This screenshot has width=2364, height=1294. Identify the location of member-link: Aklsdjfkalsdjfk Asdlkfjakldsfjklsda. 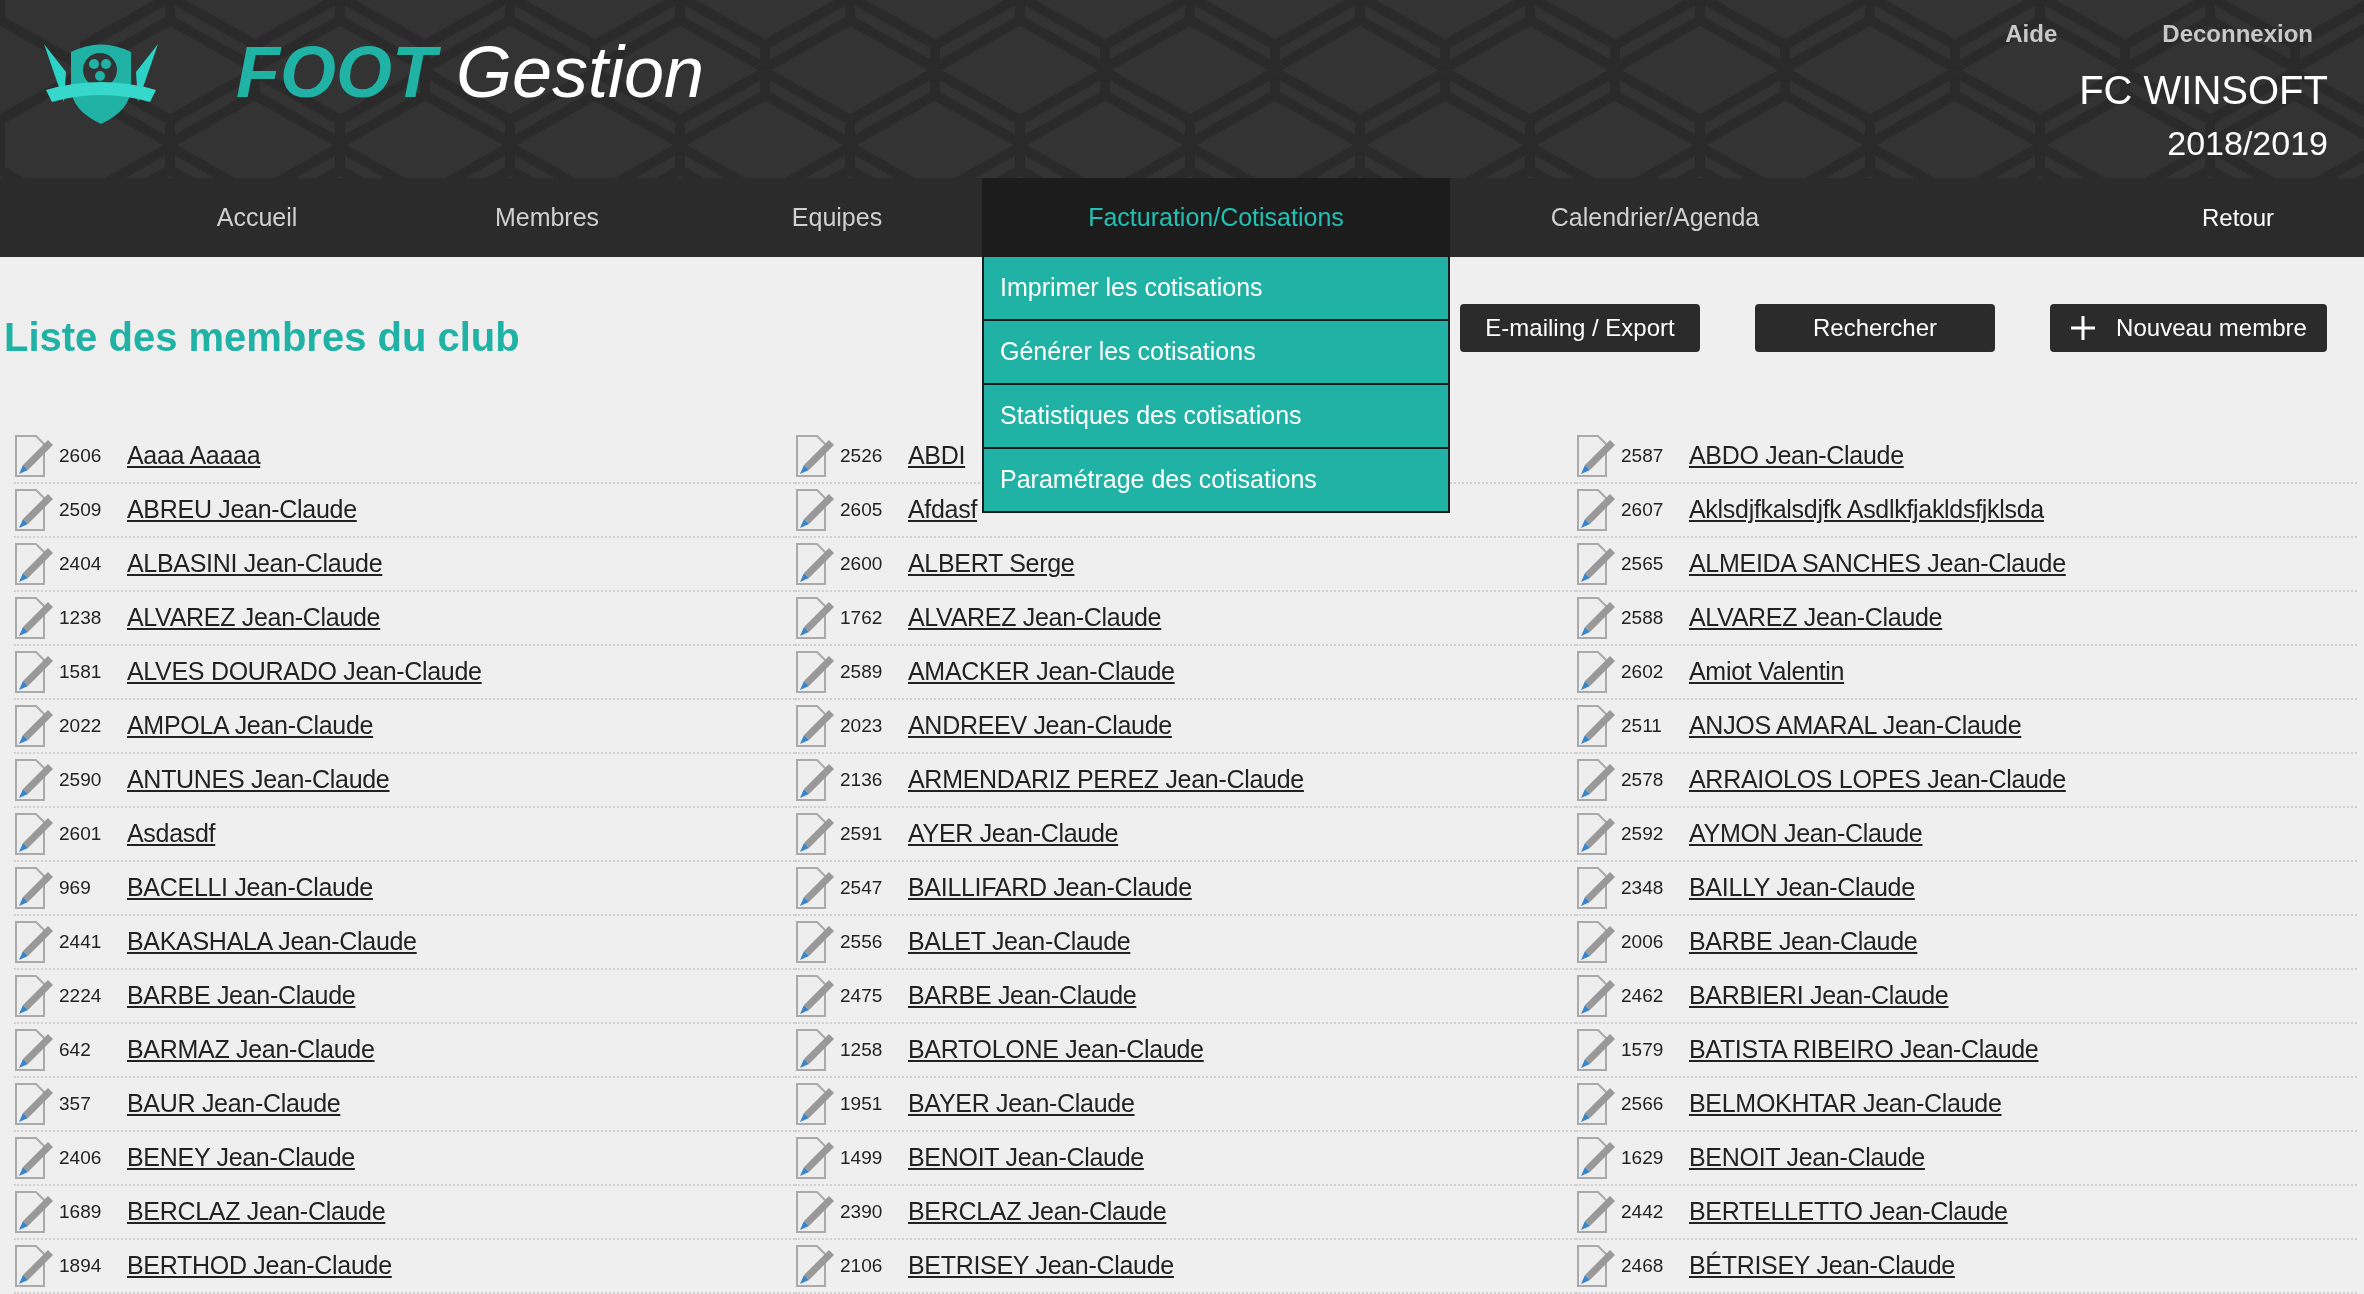
(1866, 510).